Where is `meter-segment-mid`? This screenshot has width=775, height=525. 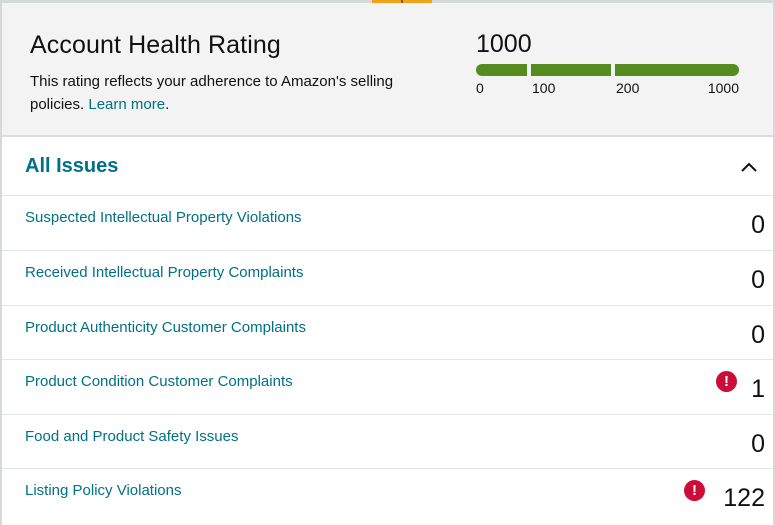 meter-segment-mid is located at coordinates (571, 70).